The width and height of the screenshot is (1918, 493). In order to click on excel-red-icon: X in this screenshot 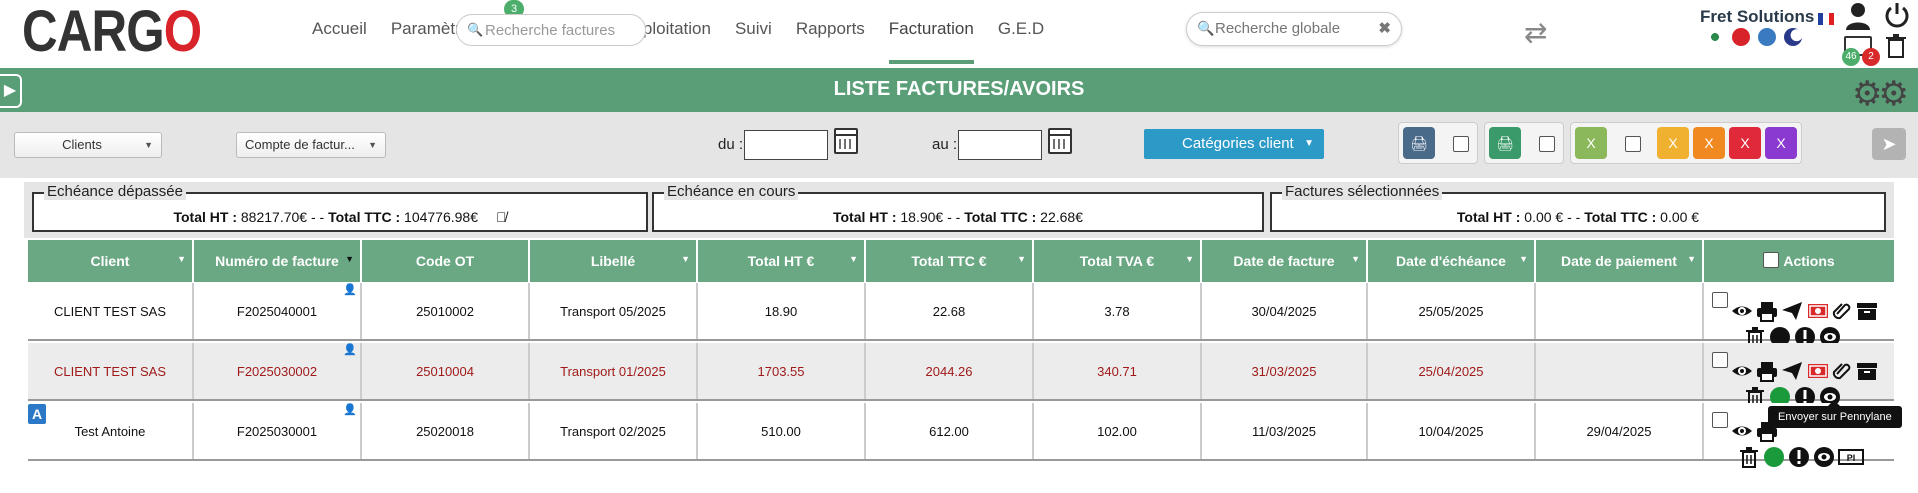, I will do `click(1745, 143)`.